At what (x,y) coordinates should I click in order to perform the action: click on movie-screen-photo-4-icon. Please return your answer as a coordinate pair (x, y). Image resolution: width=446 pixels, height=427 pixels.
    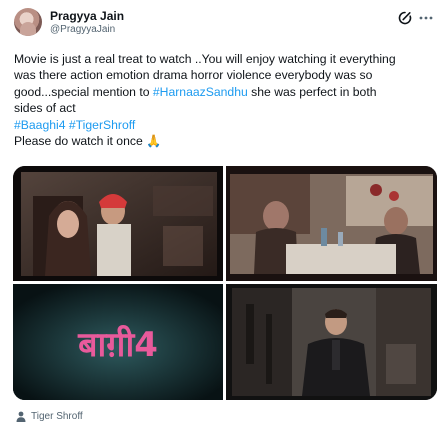
    Looking at the image, I should click on (331, 342).